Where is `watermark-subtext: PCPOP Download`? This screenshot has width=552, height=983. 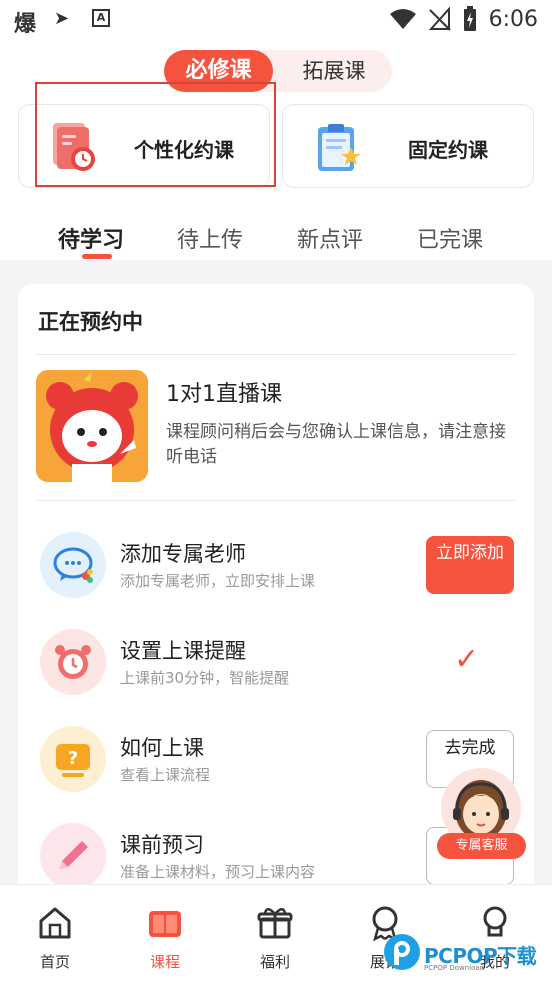
watermark-subtext: PCPOP Download is located at coordinates (454, 968).